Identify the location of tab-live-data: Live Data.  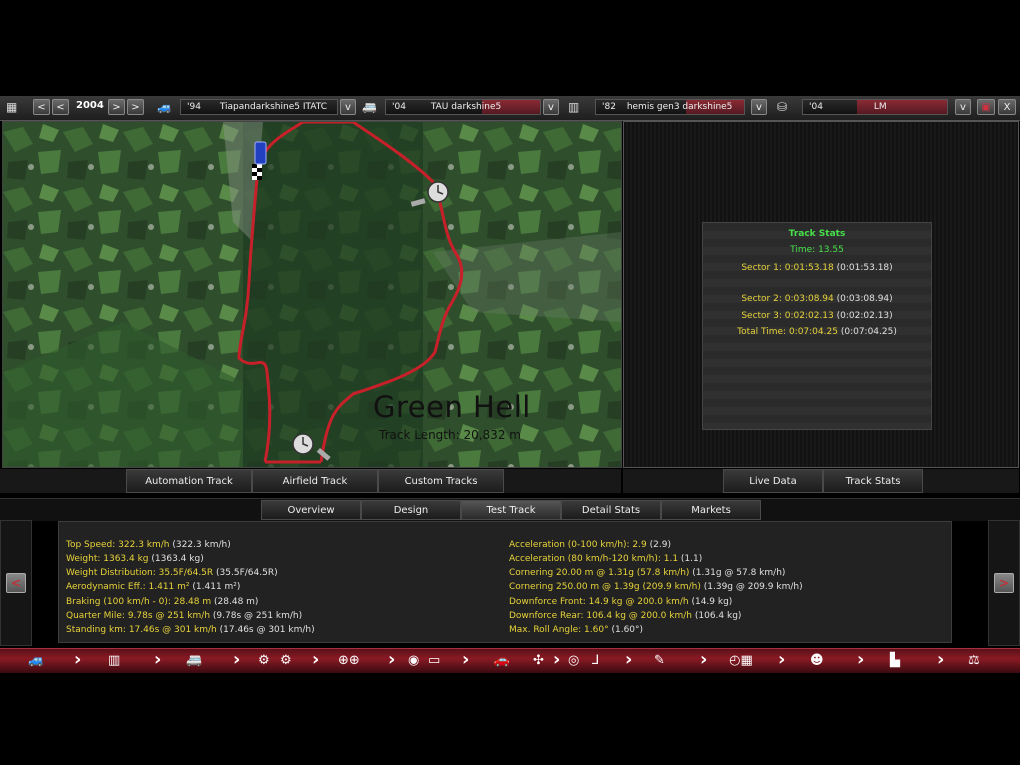
(773, 481).